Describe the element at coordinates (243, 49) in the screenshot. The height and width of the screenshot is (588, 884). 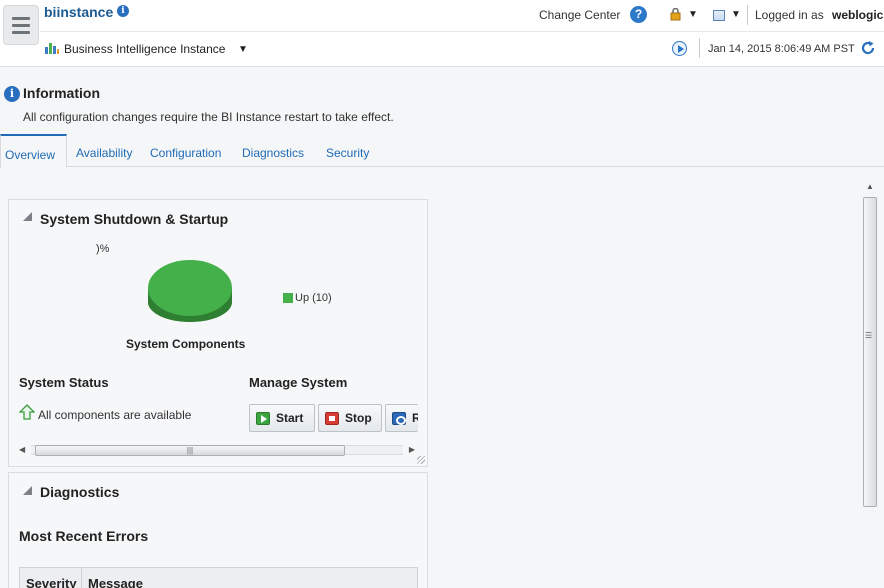
I see `target-menu-chevron-icon: ▼` at that location.